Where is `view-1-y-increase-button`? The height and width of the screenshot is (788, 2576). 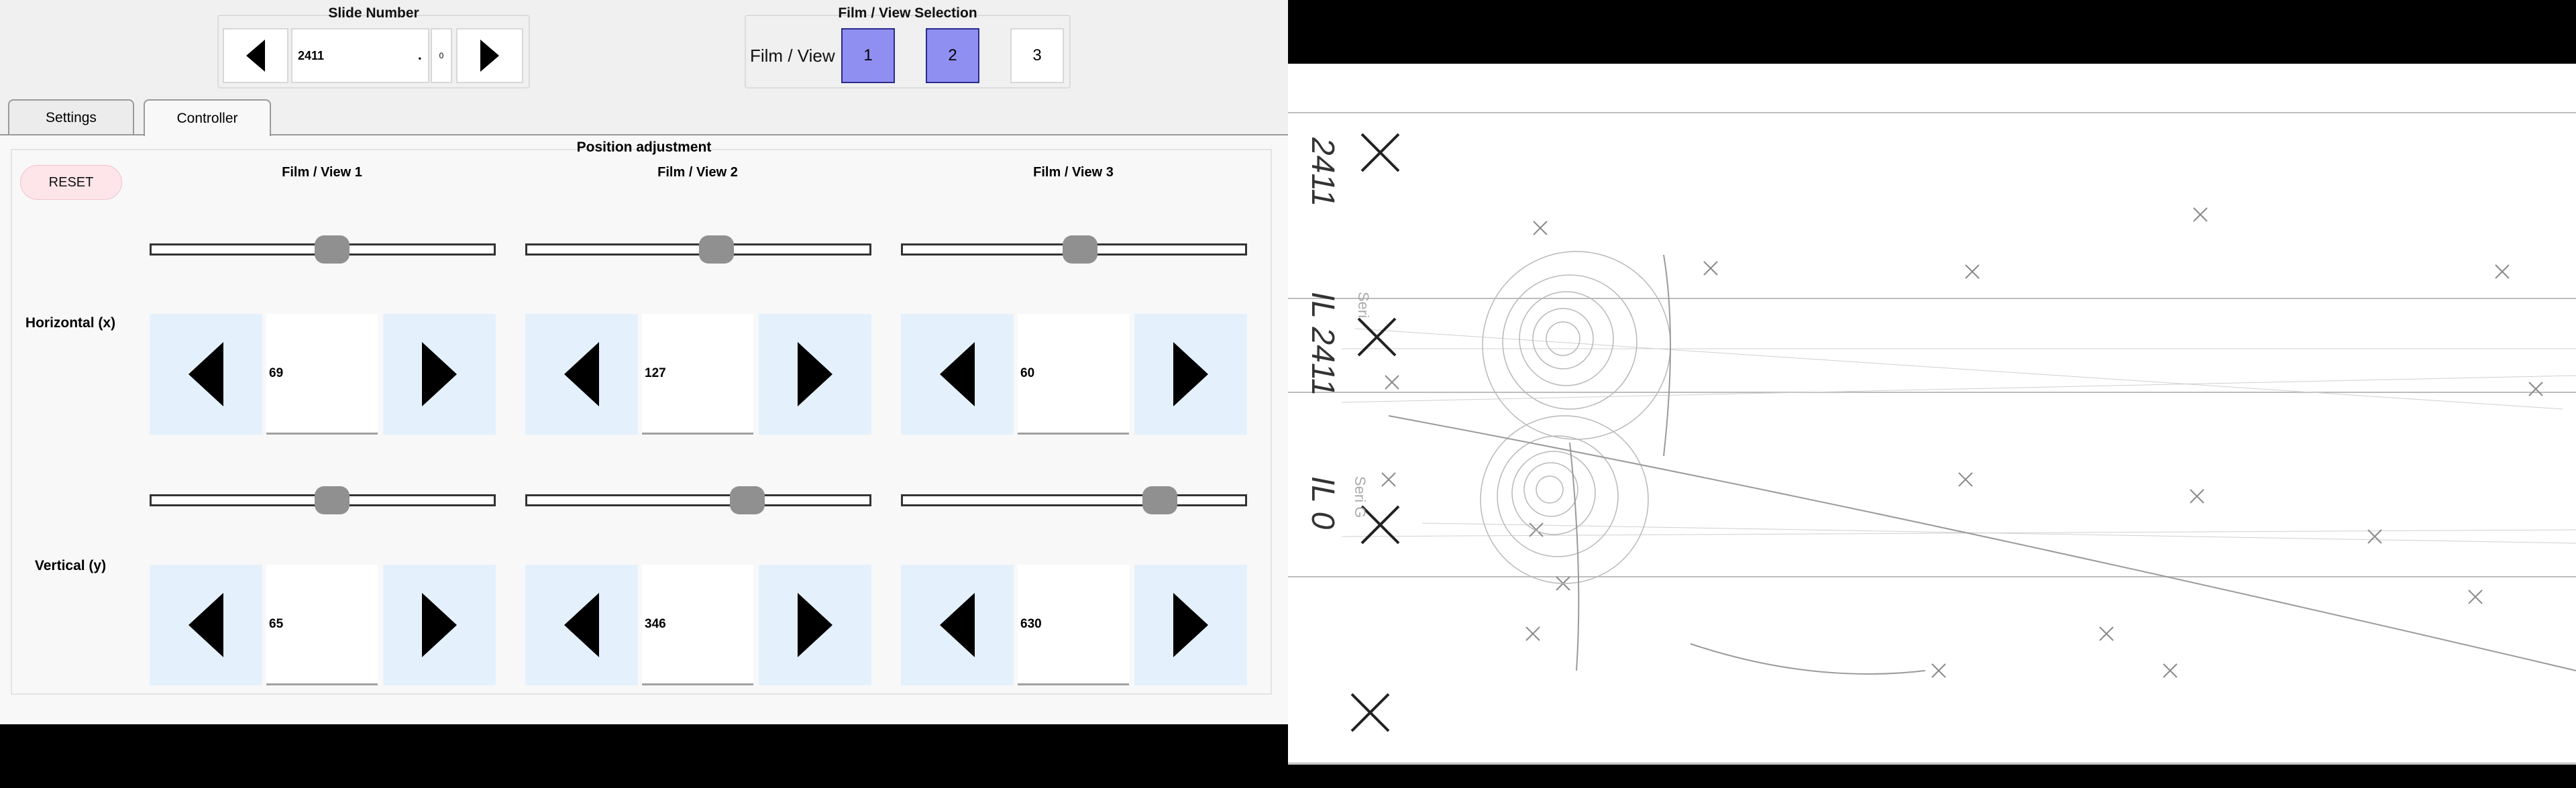
view-1-y-increase-button is located at coordinates (439, 625).